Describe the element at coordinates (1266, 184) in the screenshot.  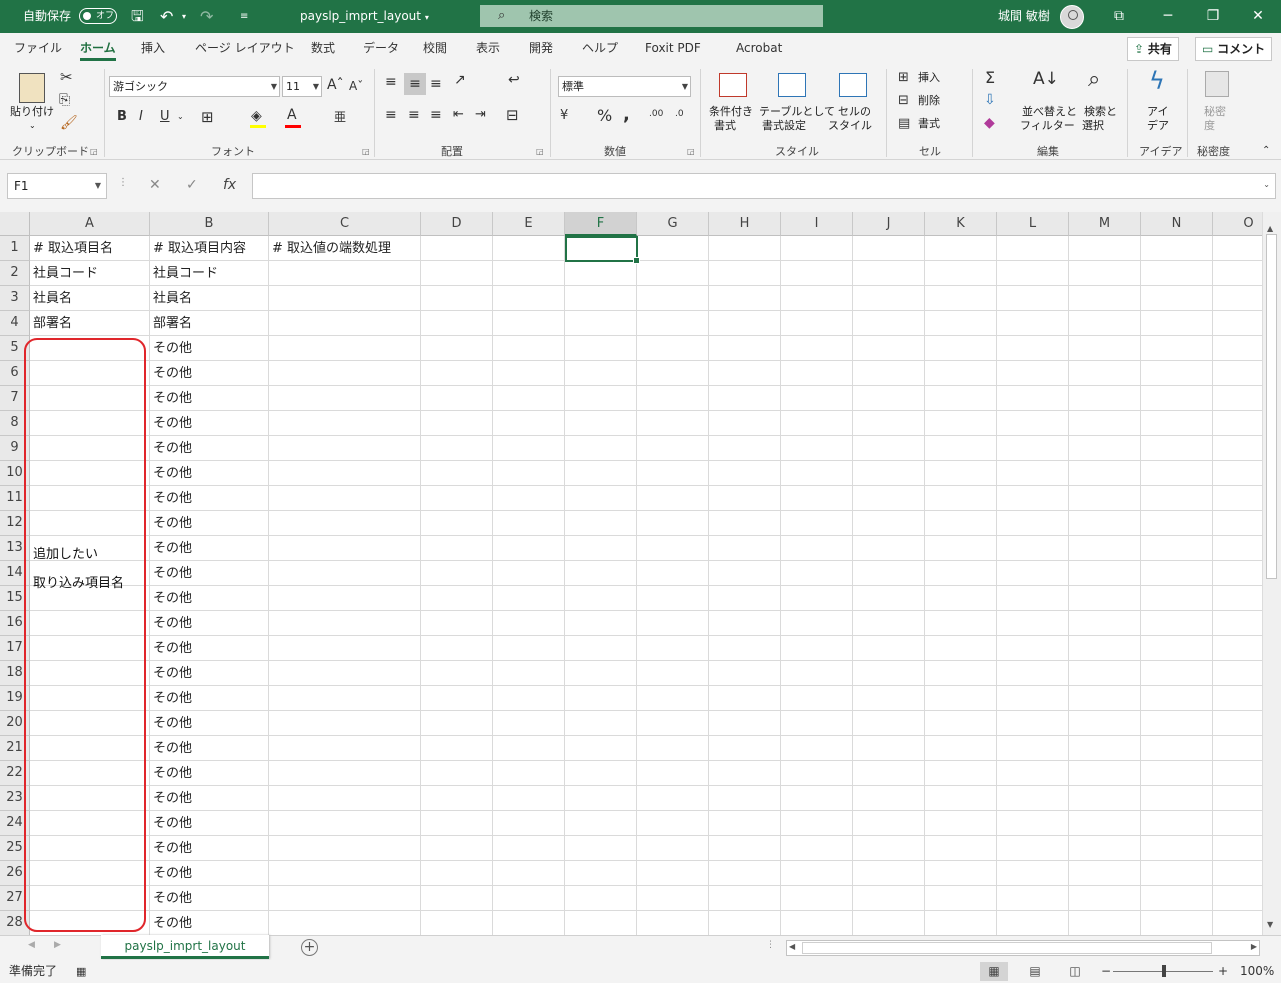
I see `expand-formula-icon: ⌄` at that location.